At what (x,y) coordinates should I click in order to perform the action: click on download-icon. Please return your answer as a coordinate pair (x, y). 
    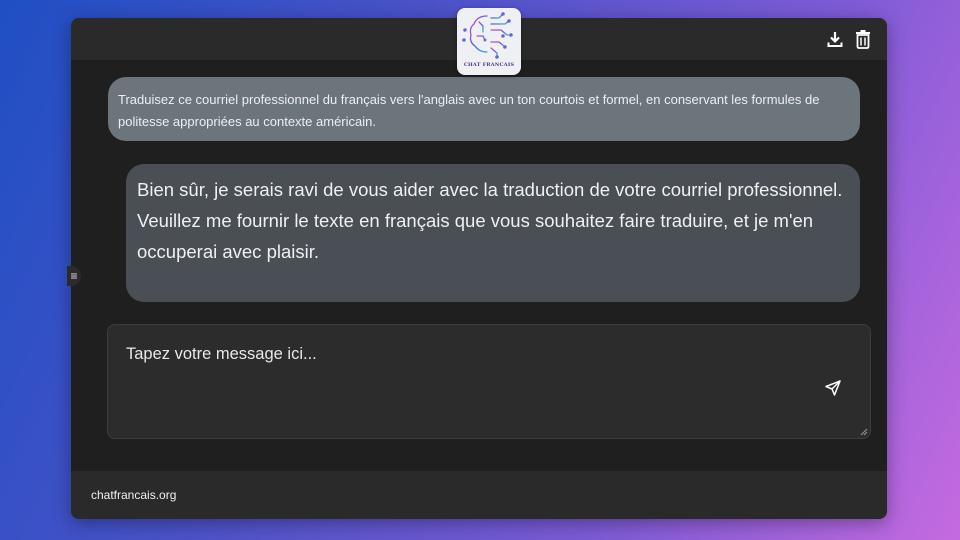
    Looking at the image, I should click on (835, 39).